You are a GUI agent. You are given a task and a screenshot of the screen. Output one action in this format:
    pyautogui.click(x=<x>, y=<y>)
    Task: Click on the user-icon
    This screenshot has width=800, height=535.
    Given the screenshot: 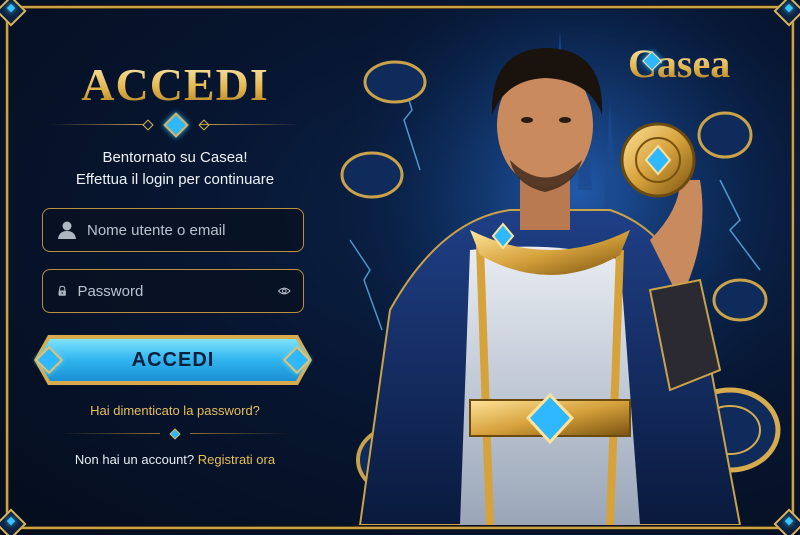 What is the action you would take?
    pyautogui.click(x=67, y=230)
    